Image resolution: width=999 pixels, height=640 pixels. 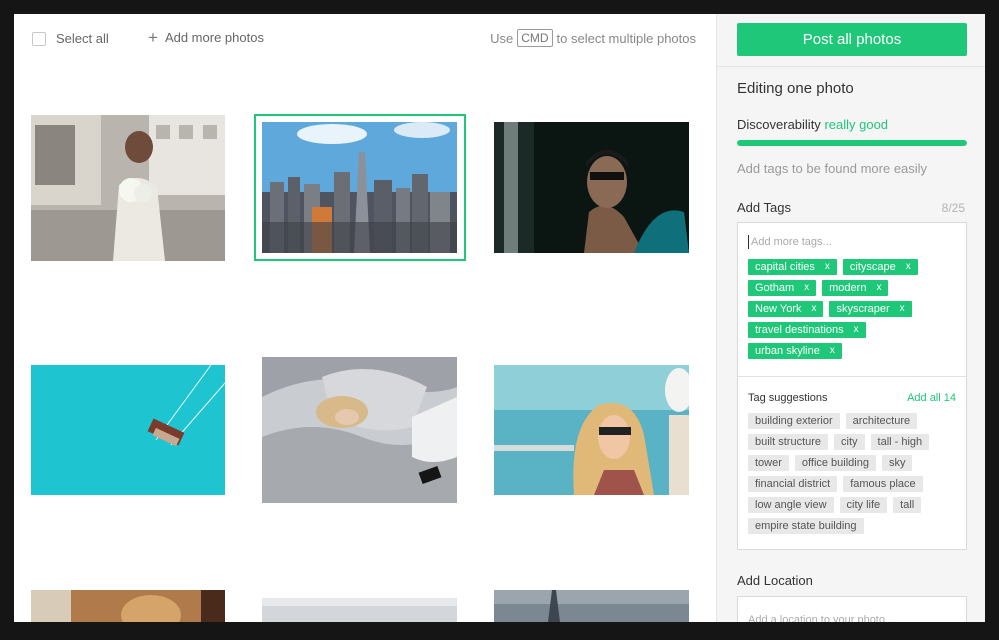 I want to click on applied-tag-label: Gotham, so click(x=775, y=288).